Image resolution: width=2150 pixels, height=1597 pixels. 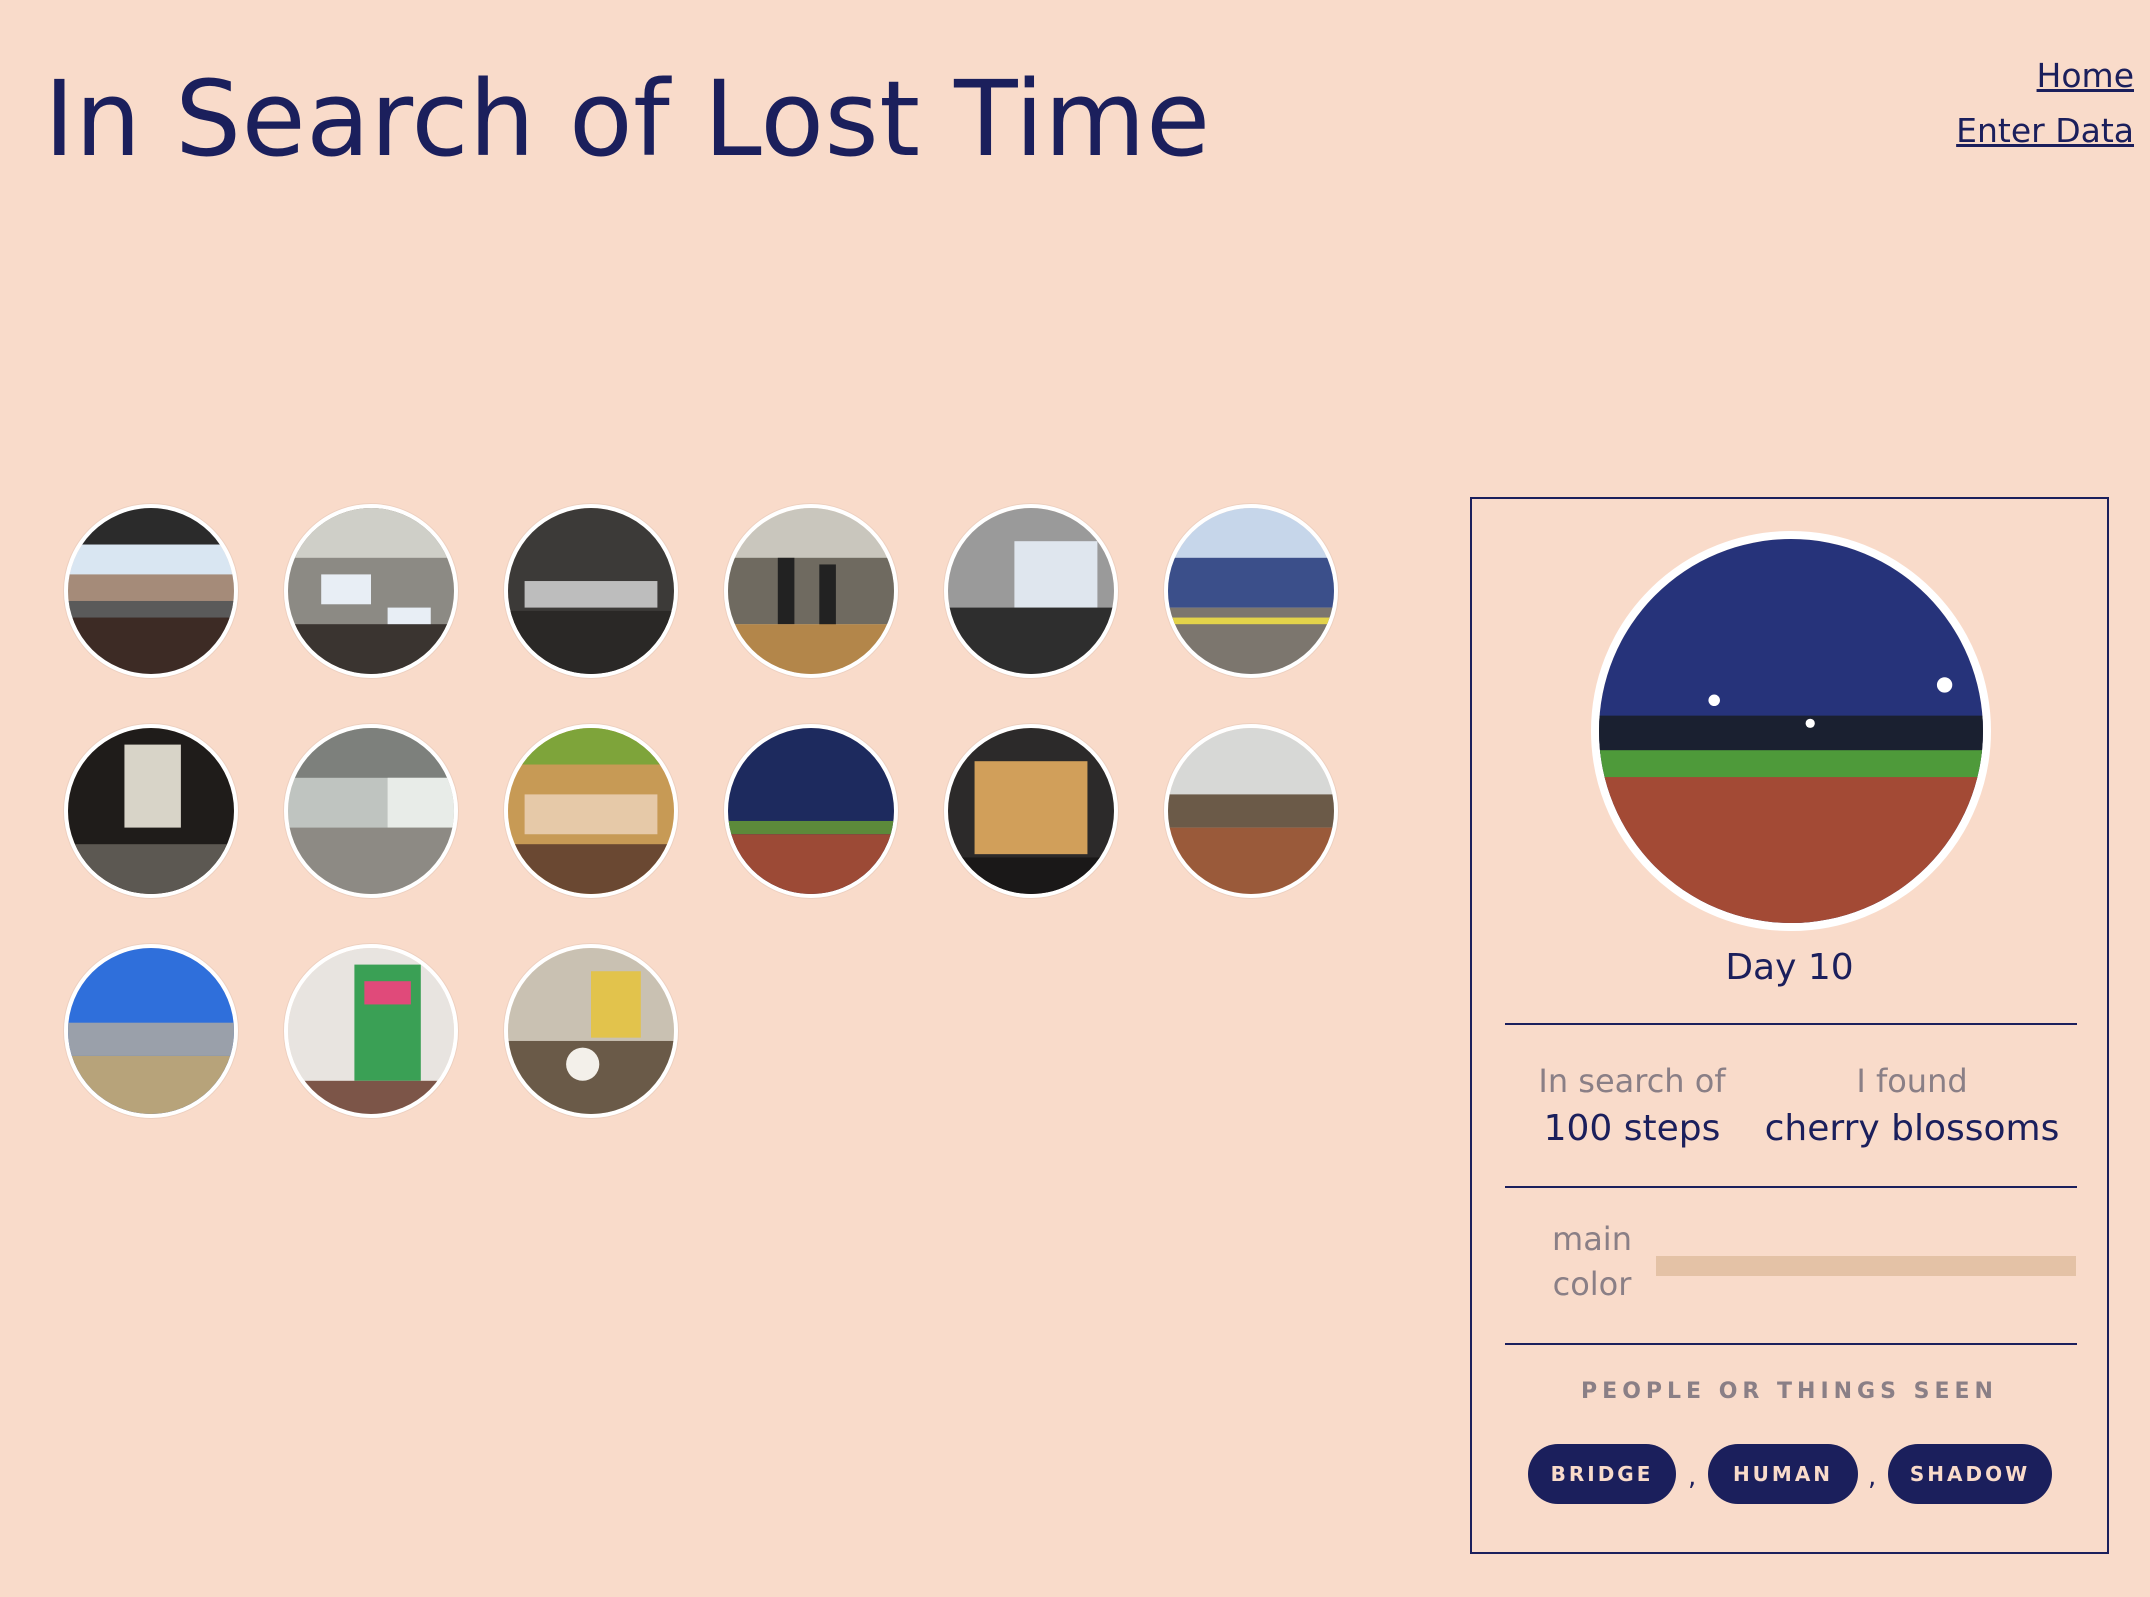 I want to click on thumb-restaurant, so click(x=591, y=811).